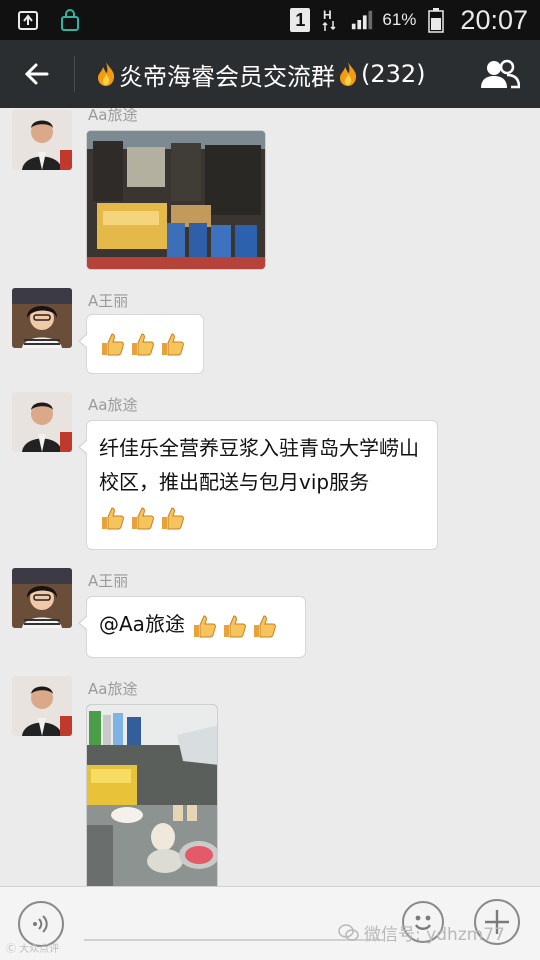 This screenshot has height=960, width=540. I want to click on svg-text: H, so click(327, 15).